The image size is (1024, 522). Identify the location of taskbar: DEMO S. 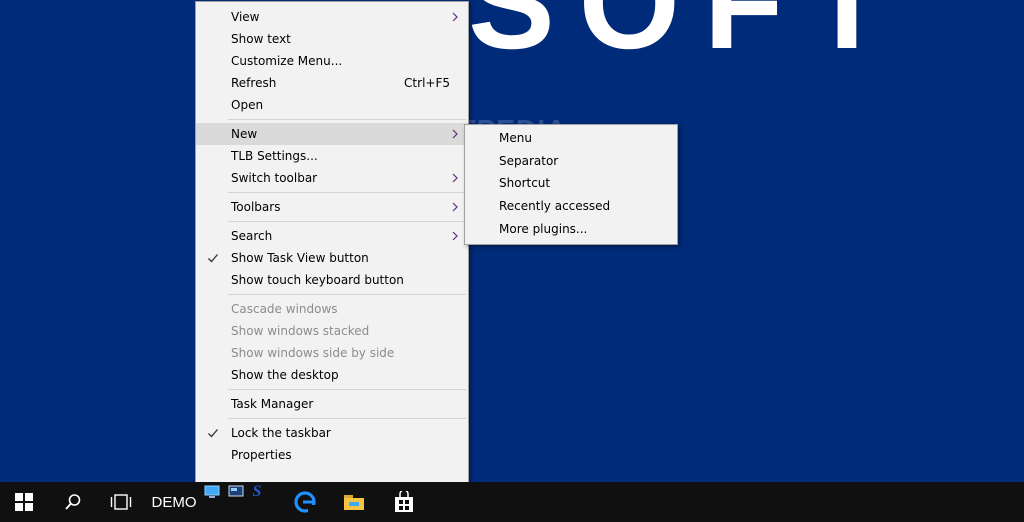
(512, 502).